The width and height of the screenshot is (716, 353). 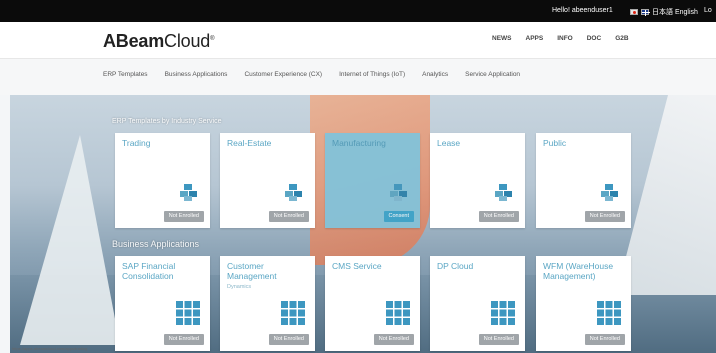 What do you see at coordinates (267, 180) in the screenshot?
I see `tile-real-estate: Real-Estate Not Enrolled` at bounding box center [267, 180].